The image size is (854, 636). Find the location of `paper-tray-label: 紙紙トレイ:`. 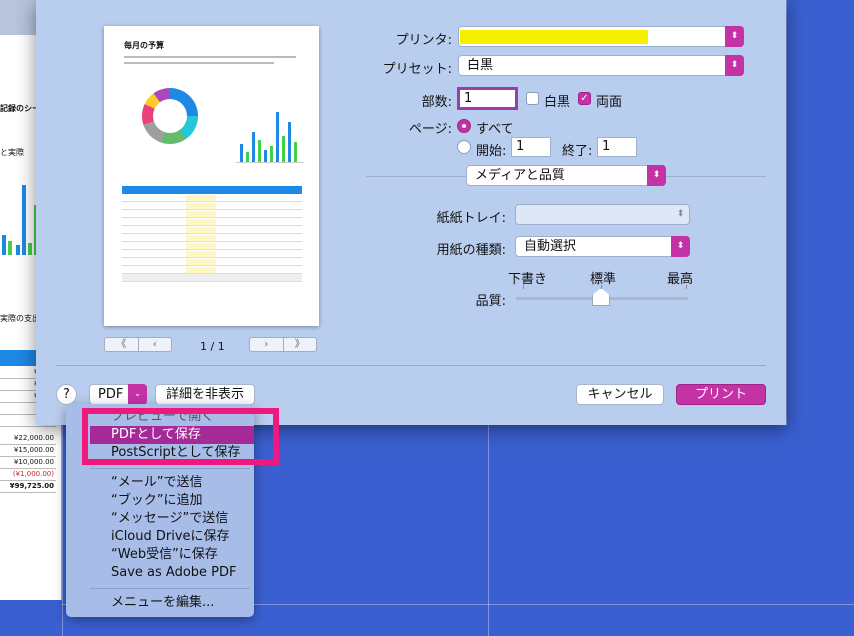

paper-tray-label: 紙紙トレイ: is located at coordinates (471, 218).